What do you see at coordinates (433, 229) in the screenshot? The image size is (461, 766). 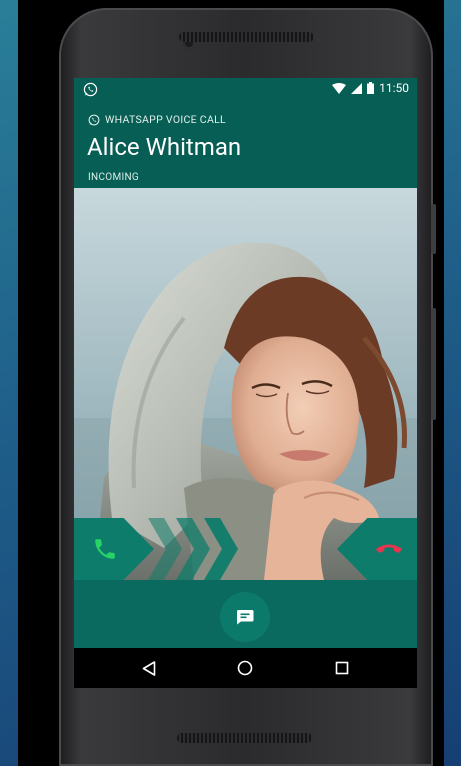 I see `volume-button` at bounding box center [433, 229].